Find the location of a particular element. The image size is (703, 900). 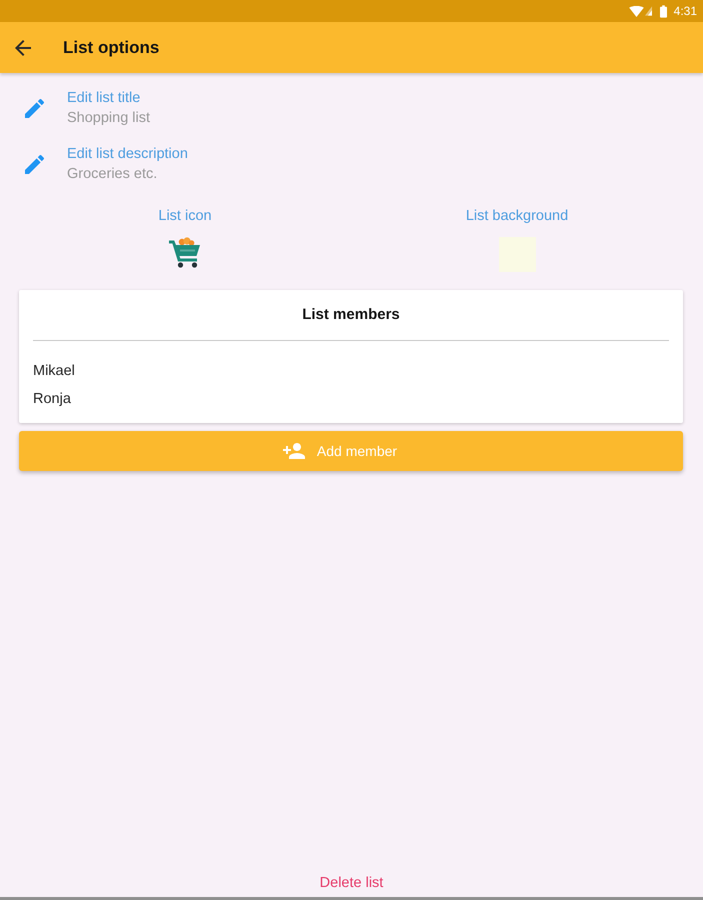

person-add-icon is located at coordinates (293, 451).